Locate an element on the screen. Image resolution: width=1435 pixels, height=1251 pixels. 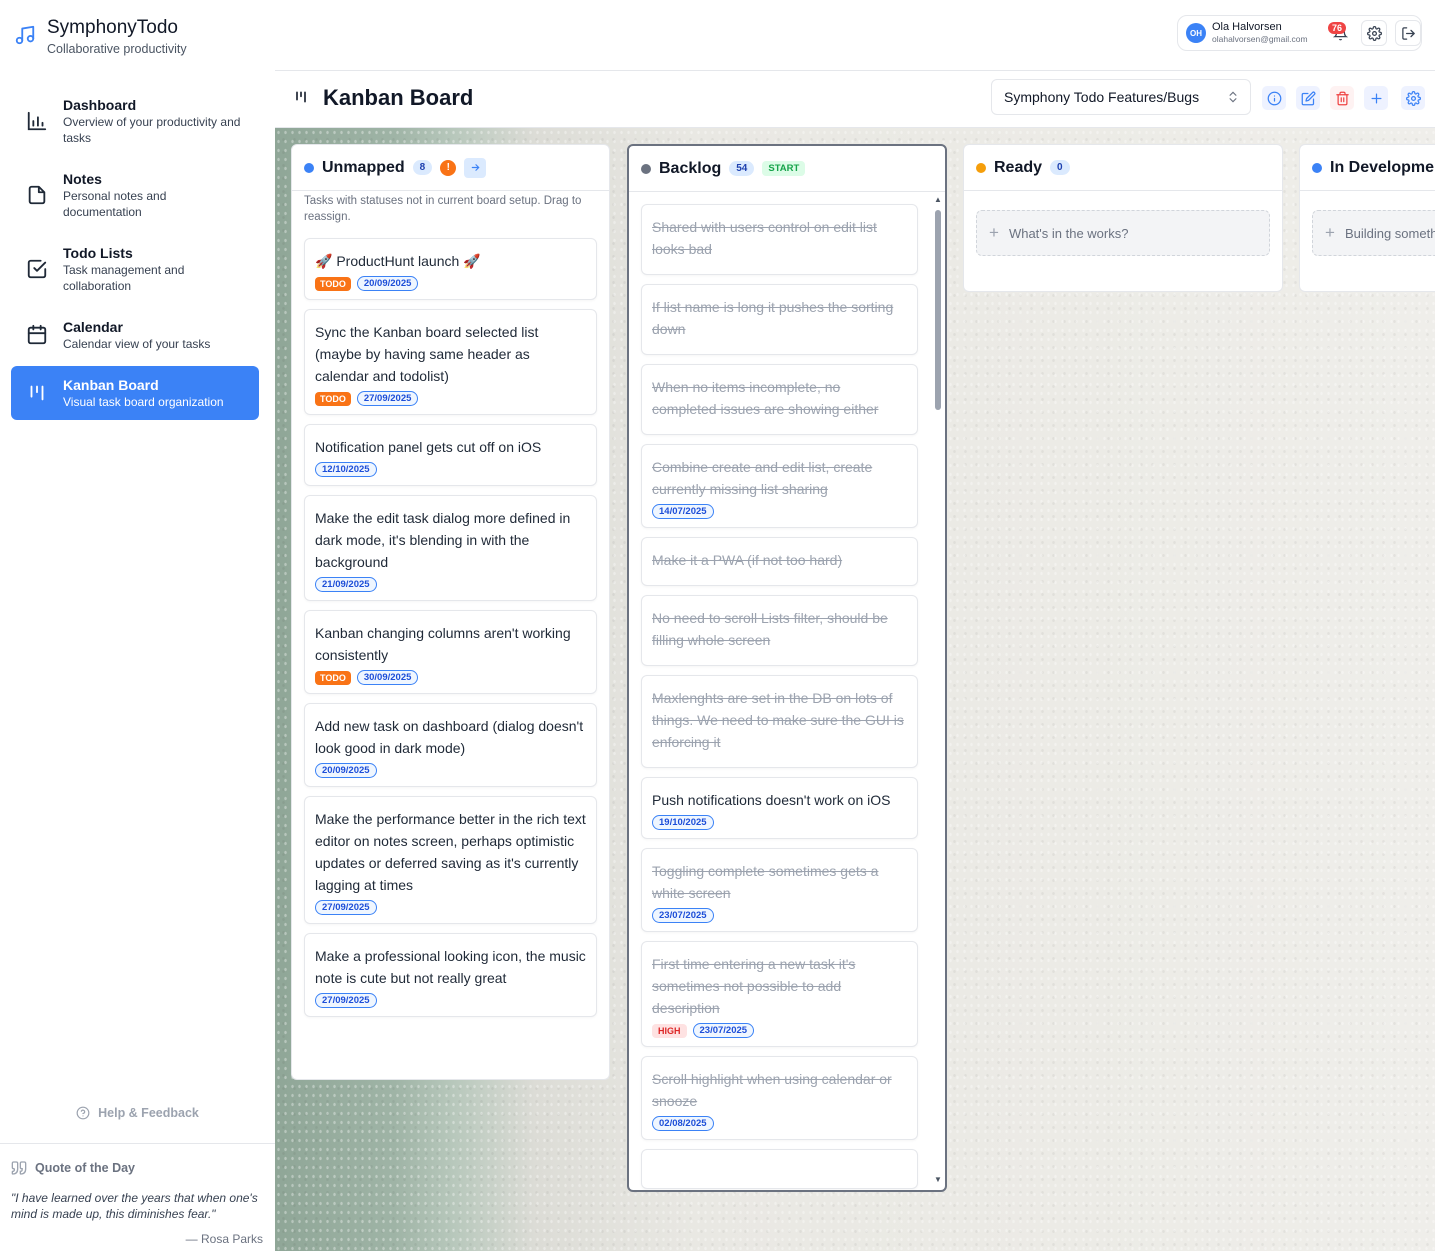
list-selector-value: Symphony Todo Features/Bugs is located at coordinates (1102, 97).